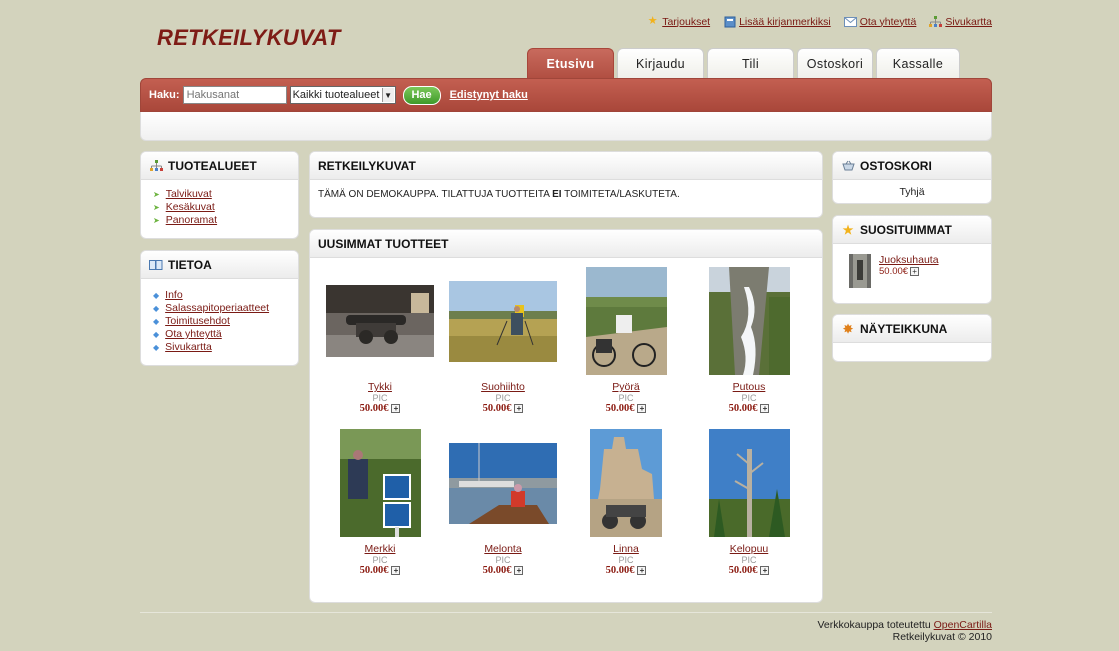  What do you see at coordinates (942, 637) in the screenshot?
I see `footer-copyright: Retkeilykuvat © 2010` at bounding box center [942, 637].